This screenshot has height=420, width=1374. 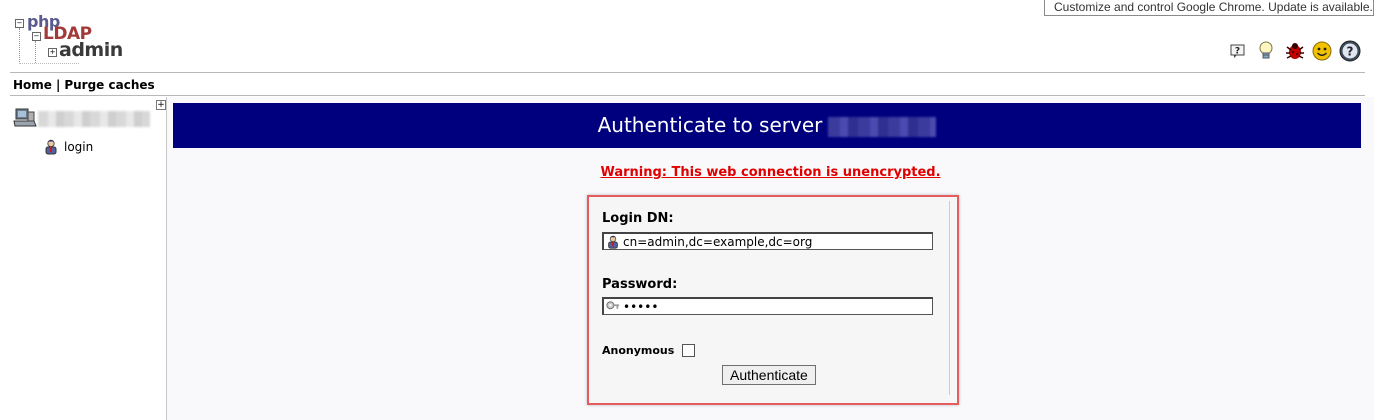 What do you see at coordinates (32, 85) in the screenshot?
I see `home-link: Home` at bounding box center [32, 85].